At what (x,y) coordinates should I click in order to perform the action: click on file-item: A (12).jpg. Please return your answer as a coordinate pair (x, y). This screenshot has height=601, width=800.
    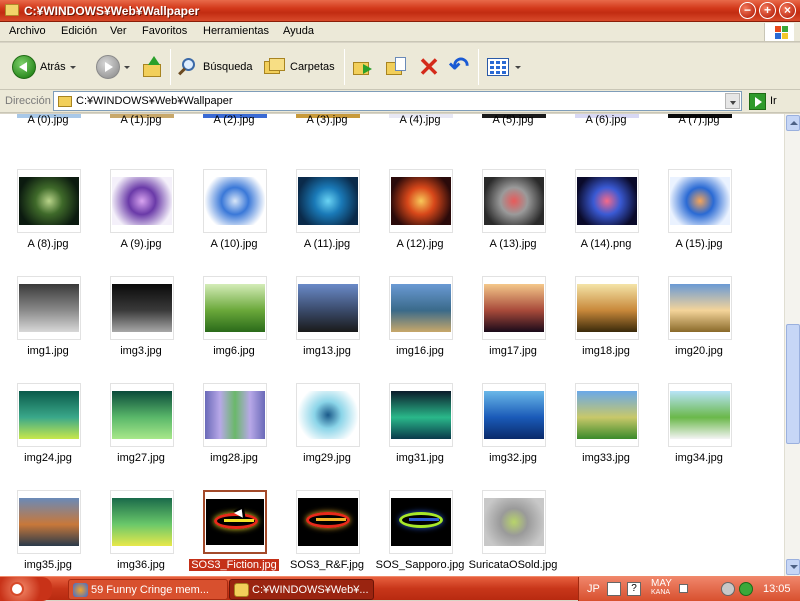
    Looking at the image, I should click on (420, 221).